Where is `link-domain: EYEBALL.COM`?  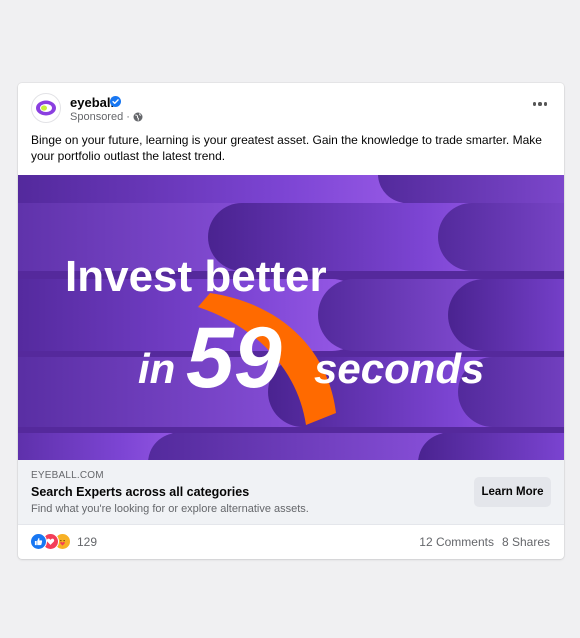
link-domain: EYEBALL.COM is located at coordinates (67, 475).